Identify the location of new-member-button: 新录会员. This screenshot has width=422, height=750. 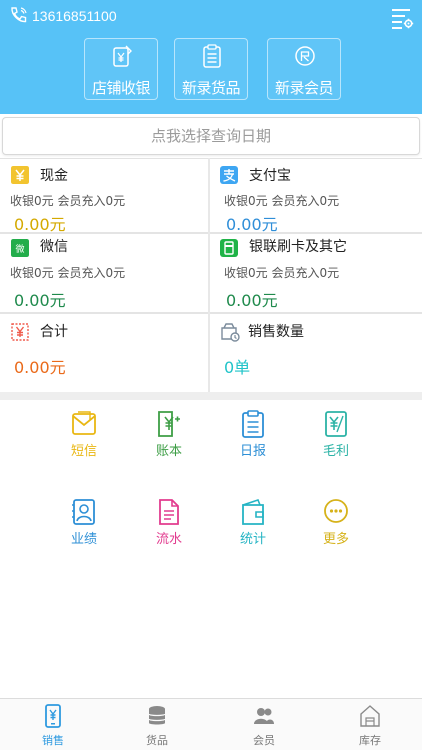
(304, 69).